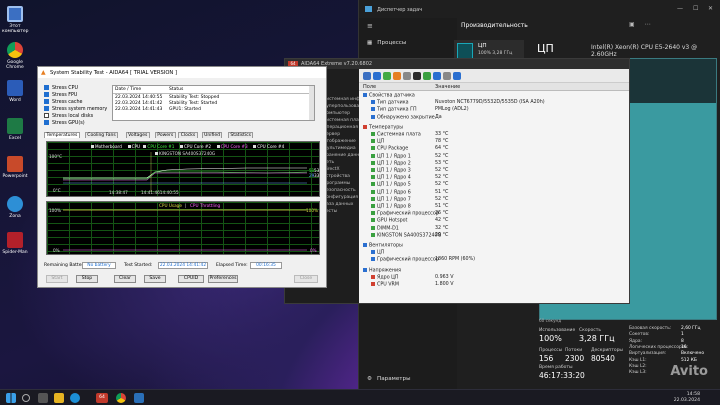  Describe the element at coordinates (494, 285) in the screenshot. I see `sensor-row: CPU VRM 1.800 V` at that location.